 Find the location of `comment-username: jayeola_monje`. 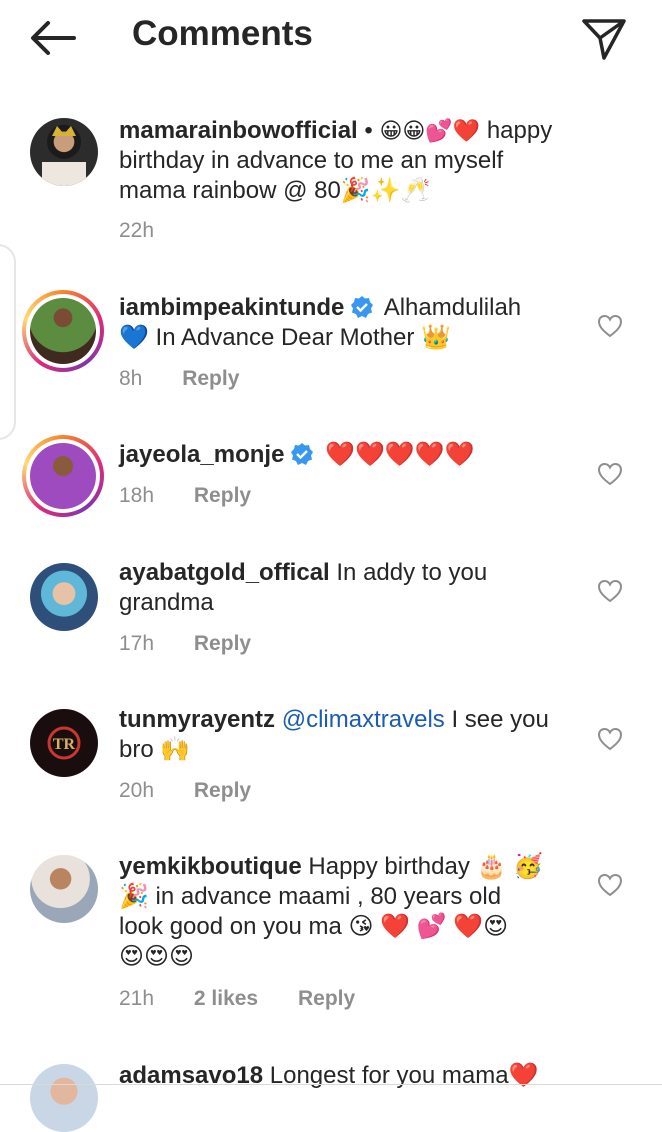

comment-username: jayeola_monje is located at coordinates (201, 454).